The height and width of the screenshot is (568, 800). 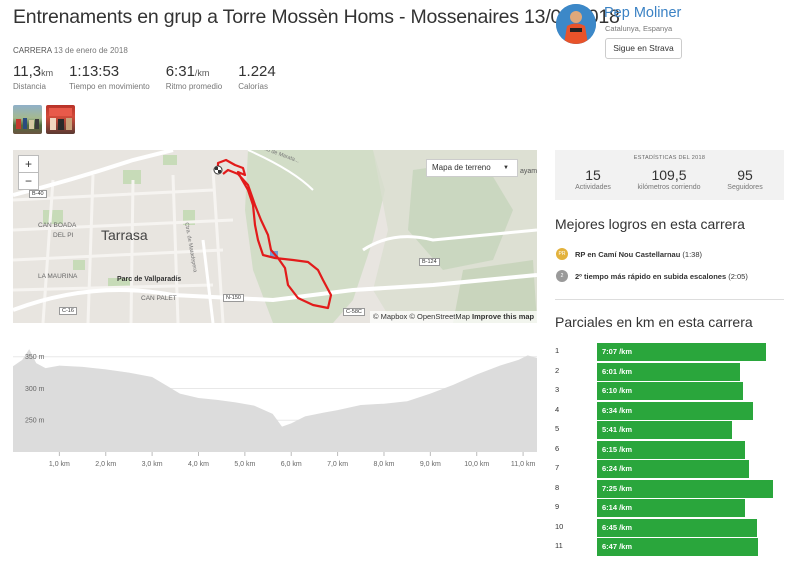 What do you see at coordinates (557, 506) in the screenshot?
I see `split-km: 9` at bounding box center [557, 506].